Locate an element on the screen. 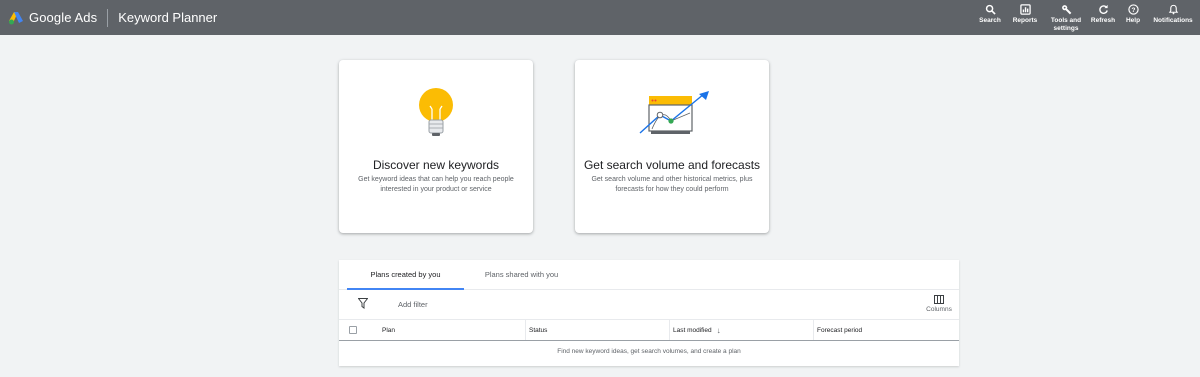 This screenshot has width=1200, height=377. bell-icon is located at coordinates (1173, 9).